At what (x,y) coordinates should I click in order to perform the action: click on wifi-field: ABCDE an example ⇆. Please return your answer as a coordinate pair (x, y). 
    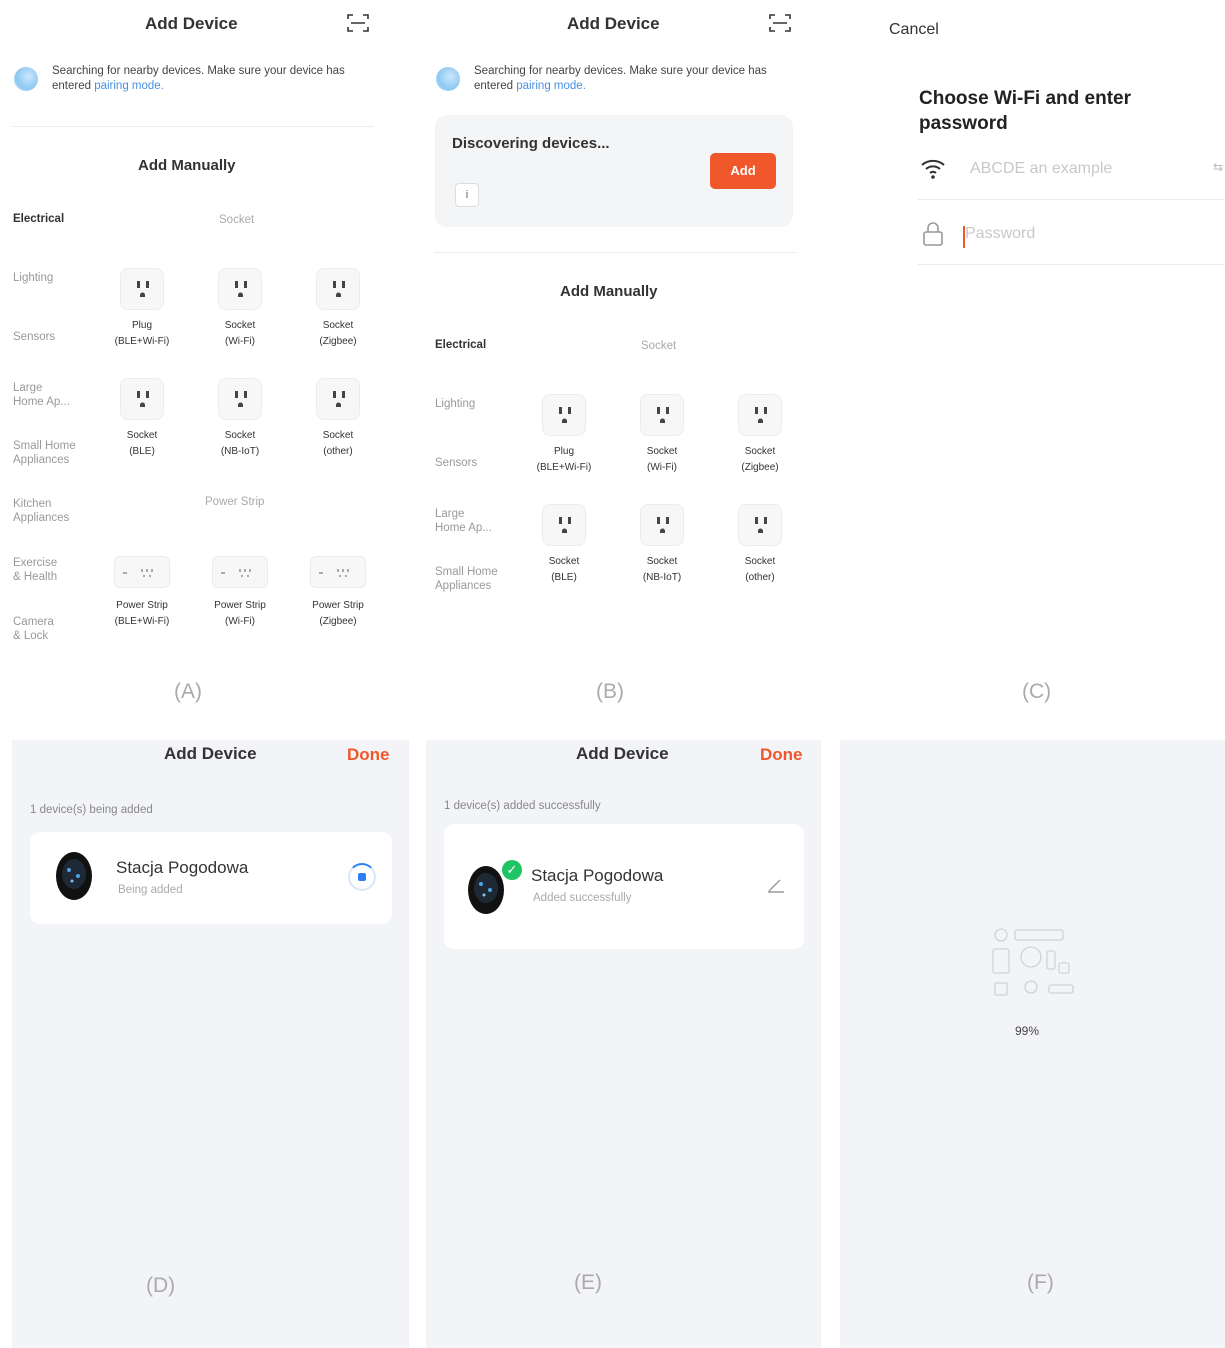
    Looking at the image, I should click on (1071, 170).